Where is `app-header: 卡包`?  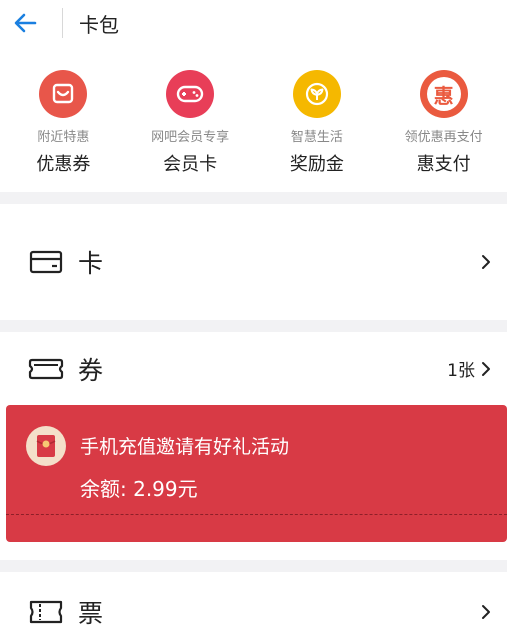
app-header: 卡包 is located at coordinates (253, 23).